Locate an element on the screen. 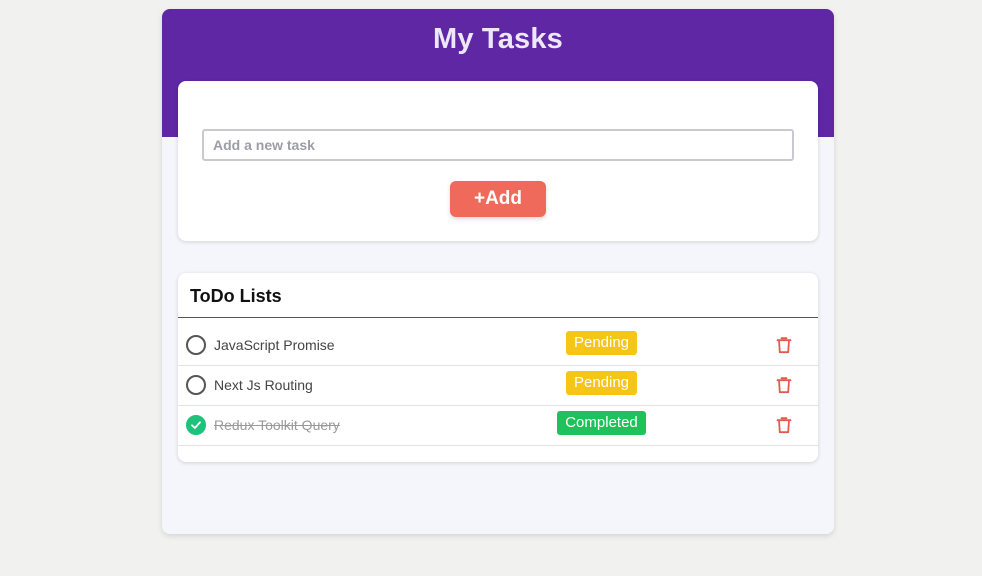 This screenshot has height=576, width=982. divider is located at coordinates (498, 317).